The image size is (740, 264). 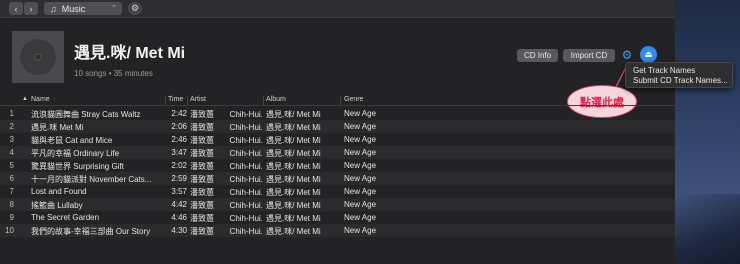 I want to click on track-time: 3:57, so click(x=179, y=191).